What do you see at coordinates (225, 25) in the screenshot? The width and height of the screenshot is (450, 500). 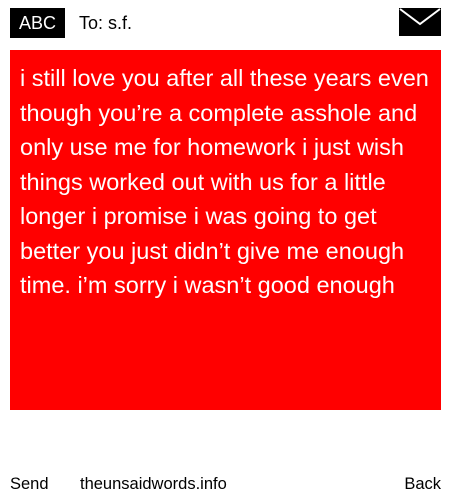 I see `message-header: ABC To: s.f.` at bounding box center [225, 25].